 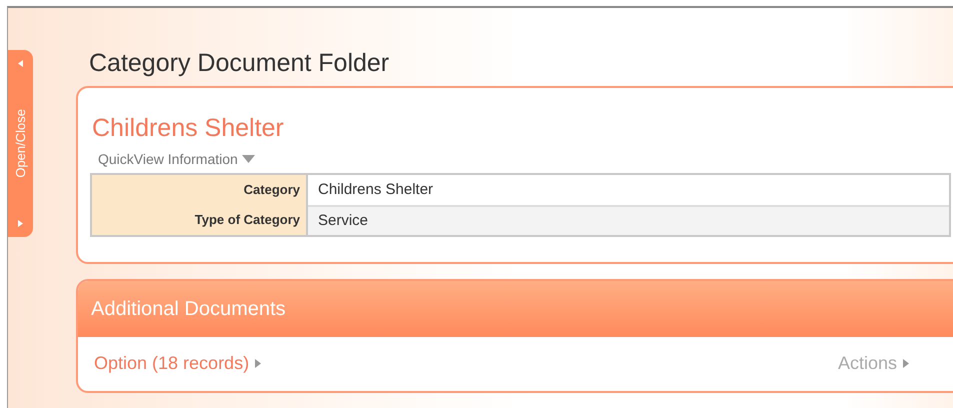 I want to click on open-close-tab: Open/Close, so click(x=20, y=143).